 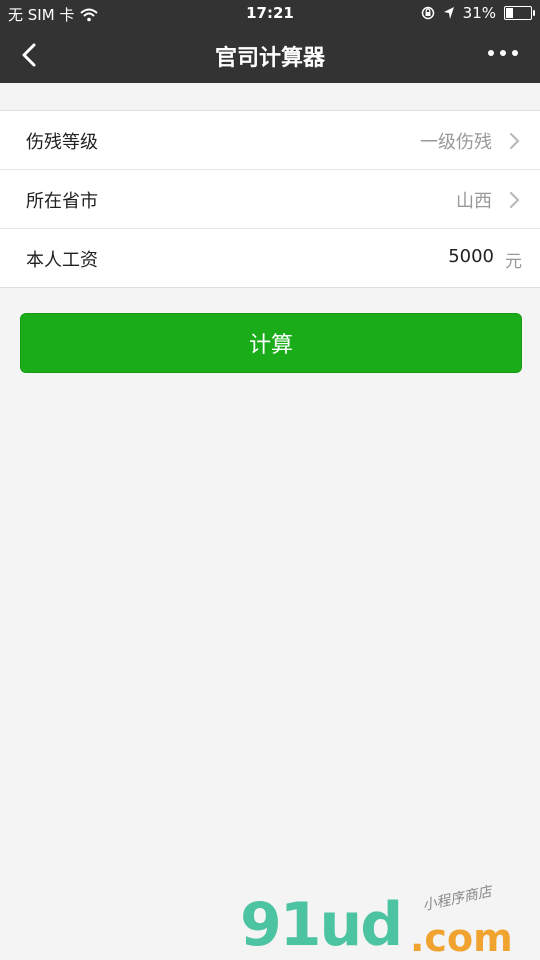 I want to click on status-right: 31%, so click(x=478, y=13).